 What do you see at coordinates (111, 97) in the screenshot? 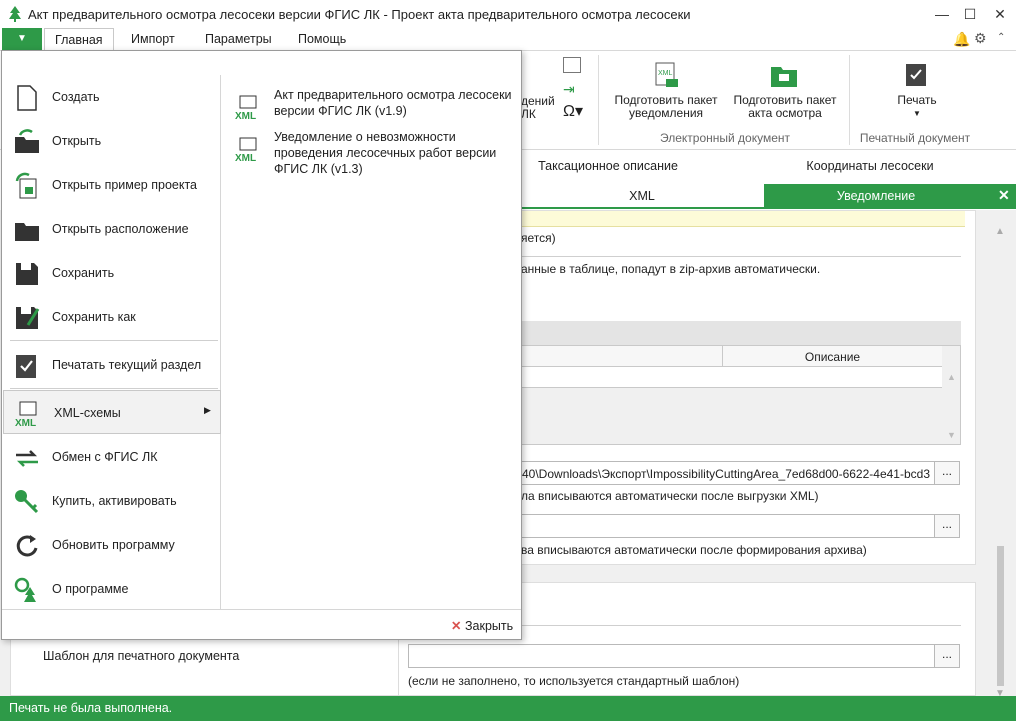
I see `menu-item-new: Создать` at bounding box center [111, 97].